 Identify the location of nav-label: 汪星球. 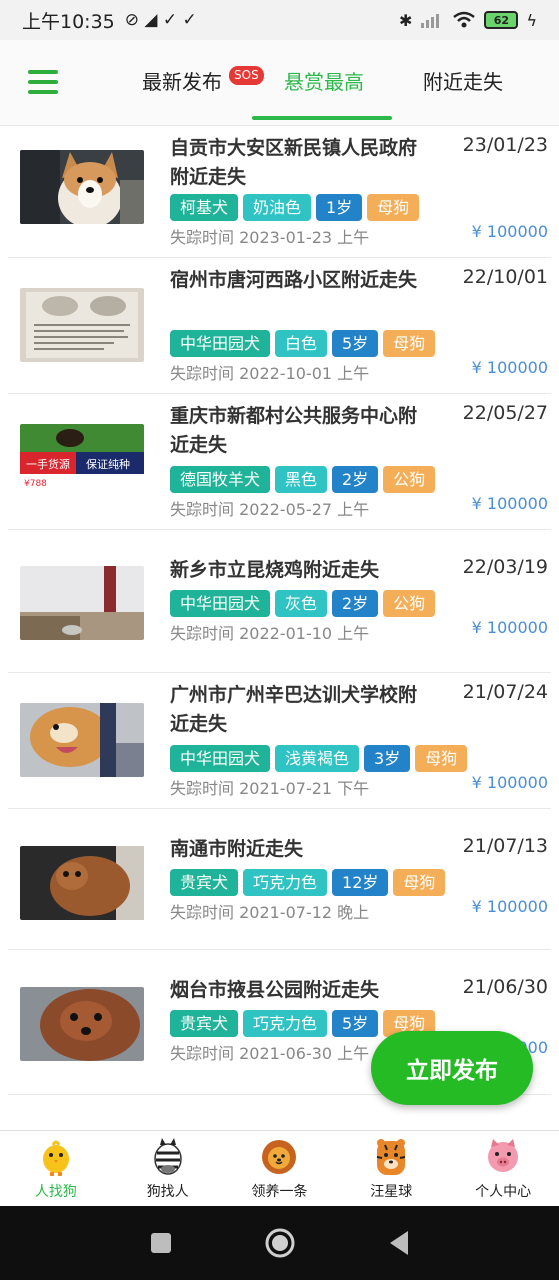
(391, 1192).